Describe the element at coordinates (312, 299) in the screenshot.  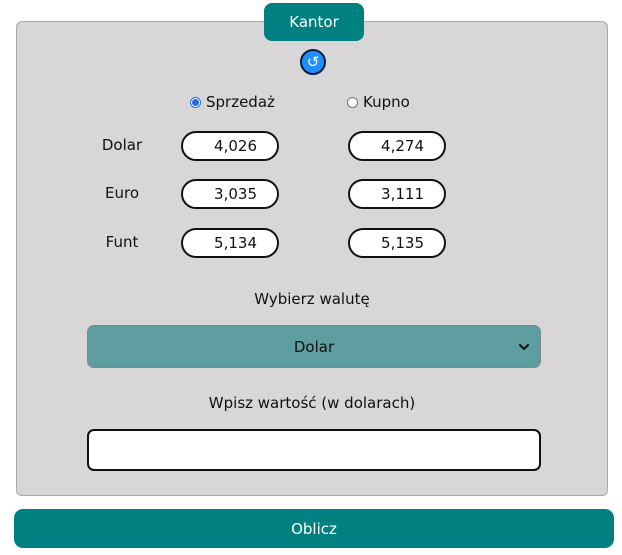
I see `currency-select-label: Wybierz walutę` at that location.